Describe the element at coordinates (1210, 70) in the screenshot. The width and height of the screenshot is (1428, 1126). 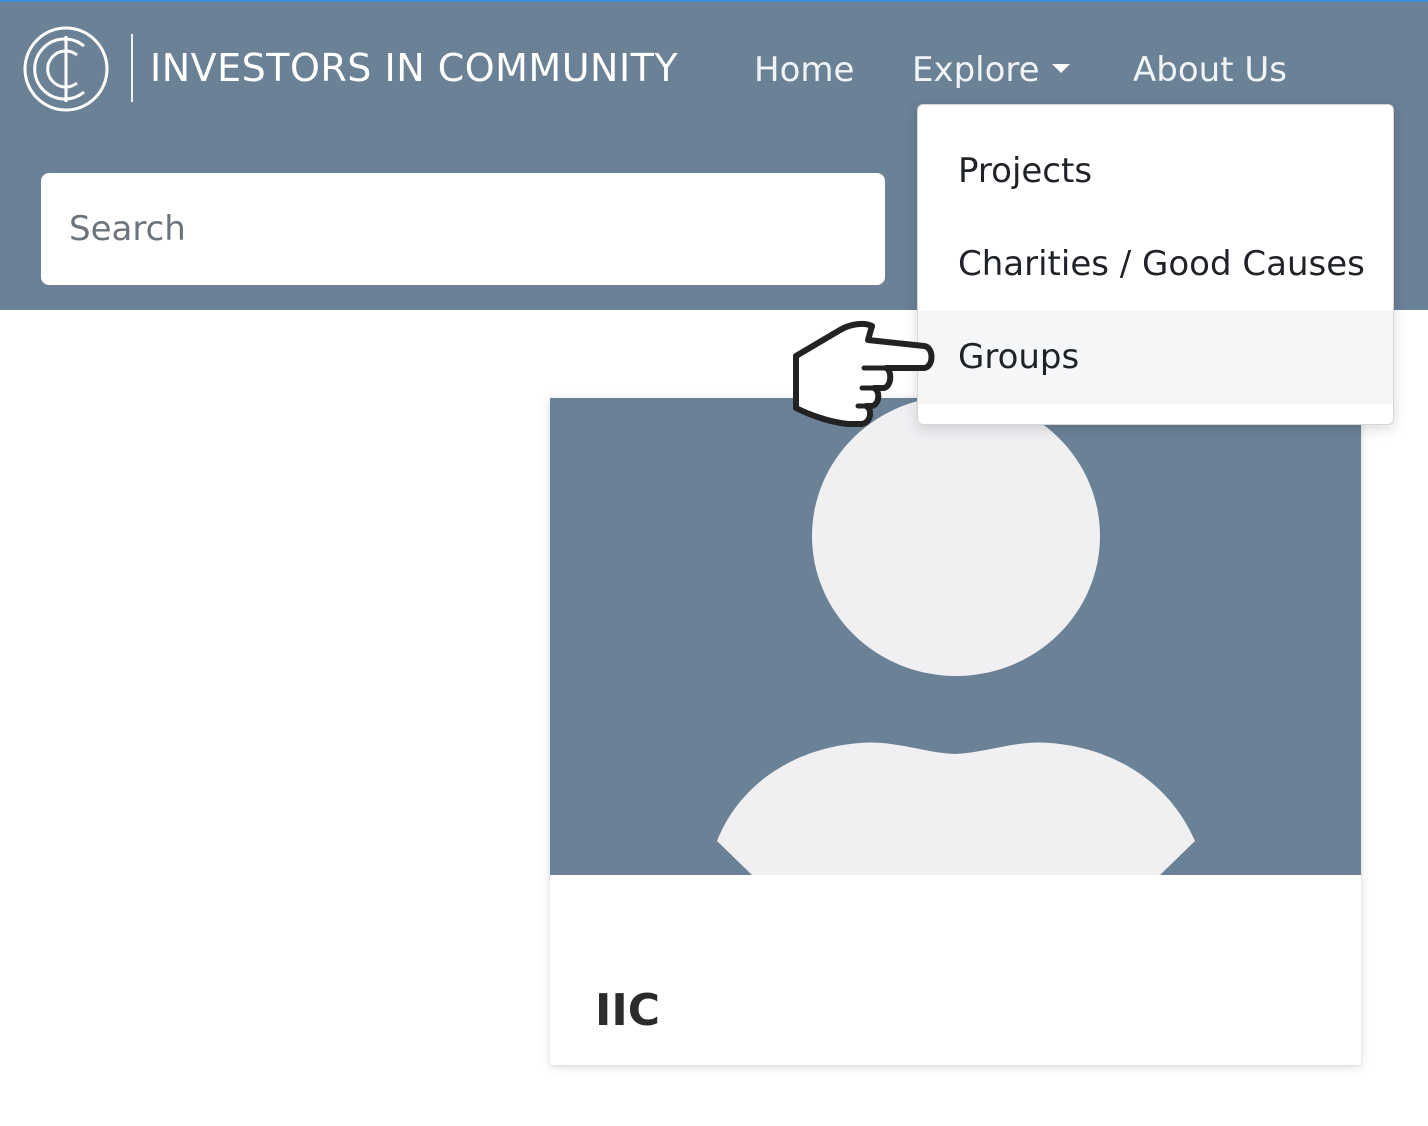
I see `nav-about-us: About Us` at that location.